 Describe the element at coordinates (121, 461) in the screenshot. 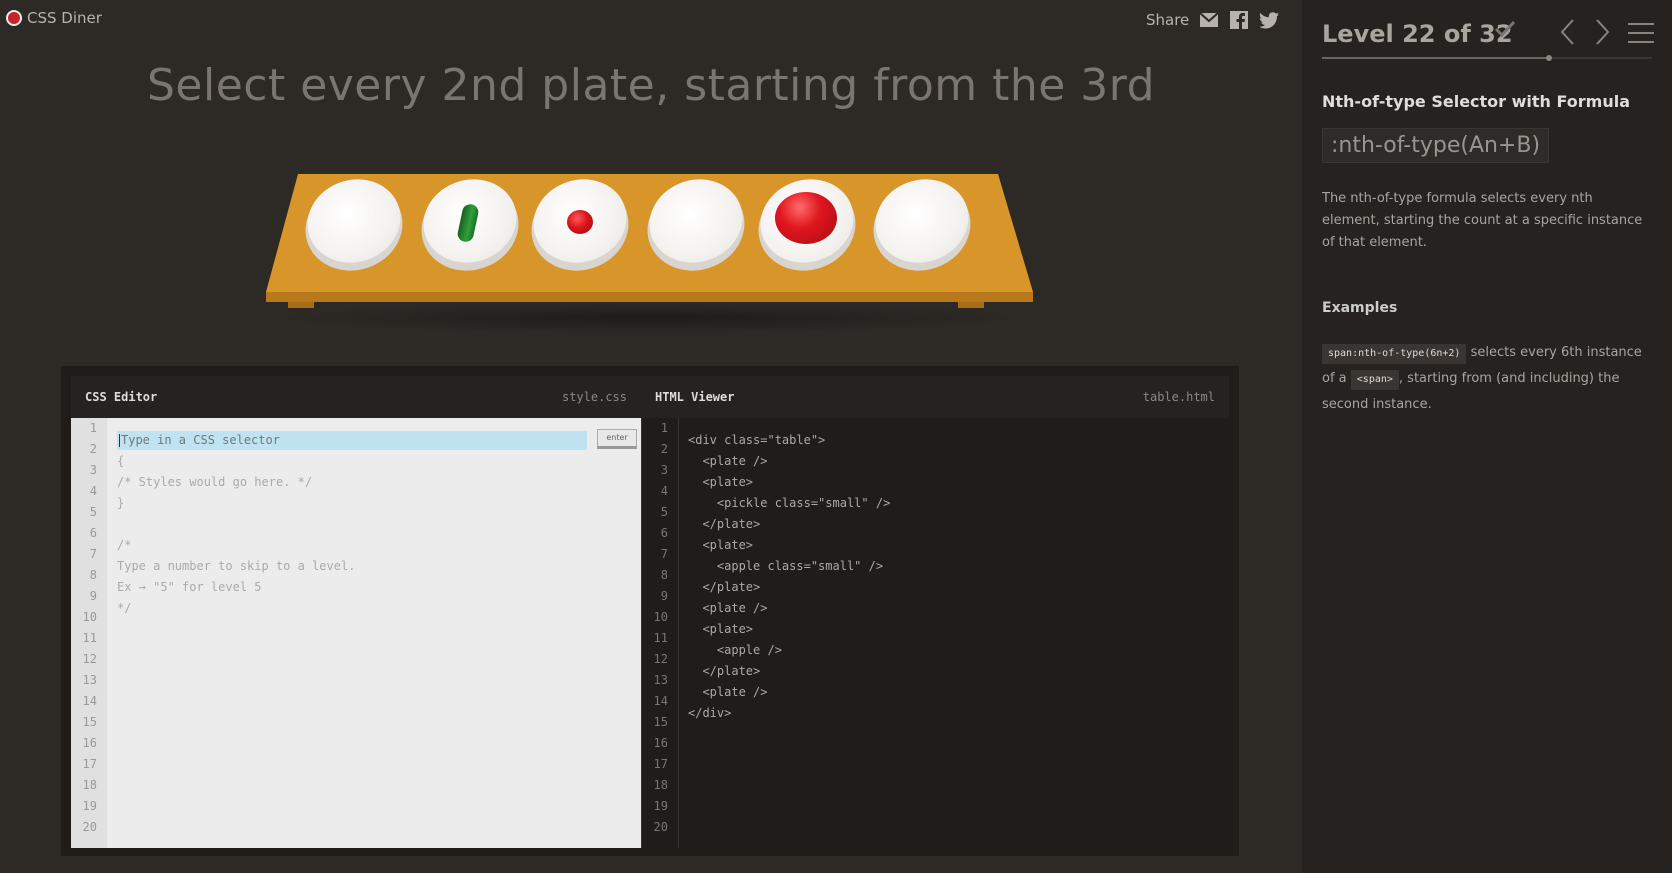

I see `code-line: {` at that location.